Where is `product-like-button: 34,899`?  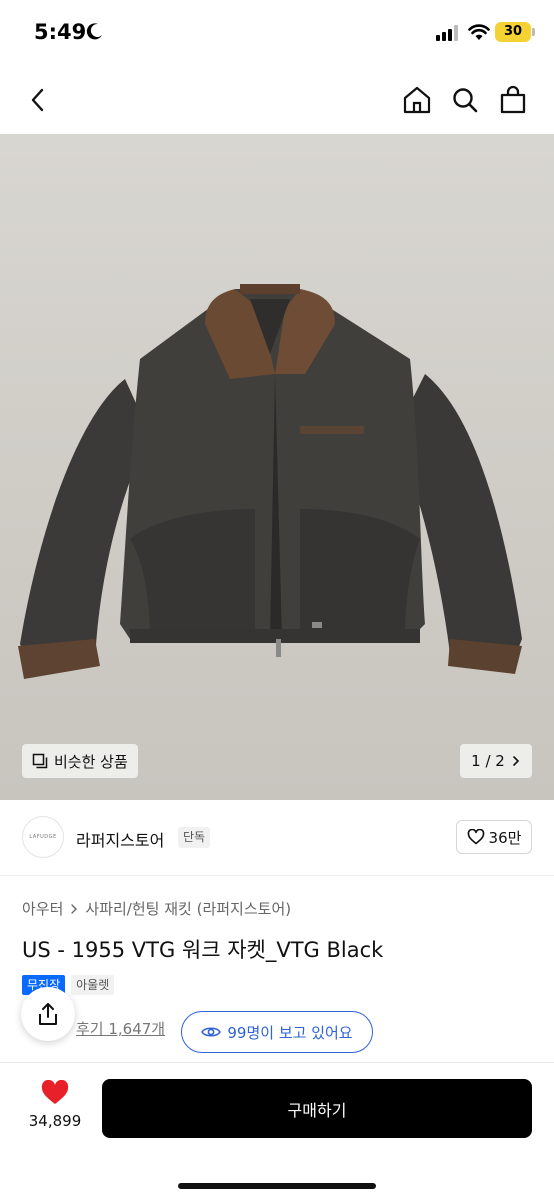
product-like-button: 34,899 is located at coordinates (55, 1110).